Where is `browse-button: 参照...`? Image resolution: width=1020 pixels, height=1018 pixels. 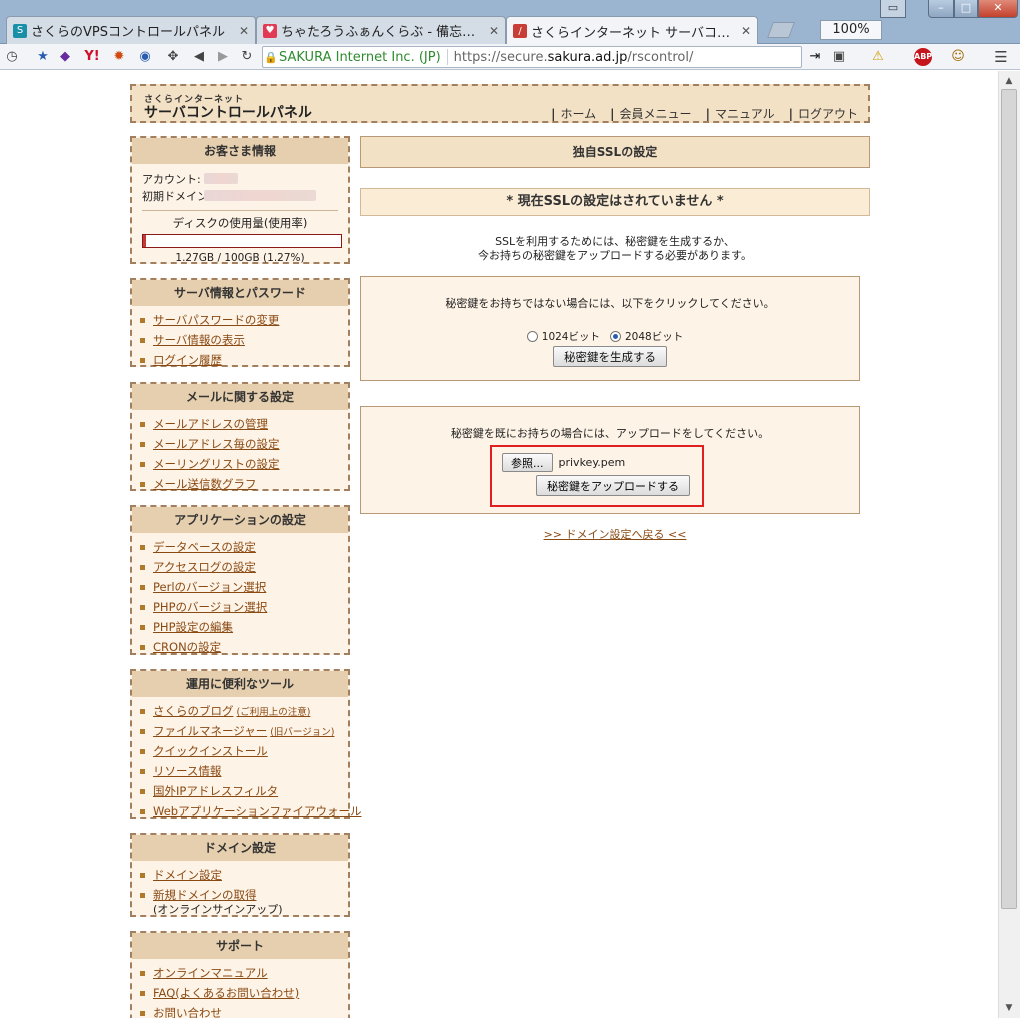 browse-button: 参照... is located at coordinates (527, 462).